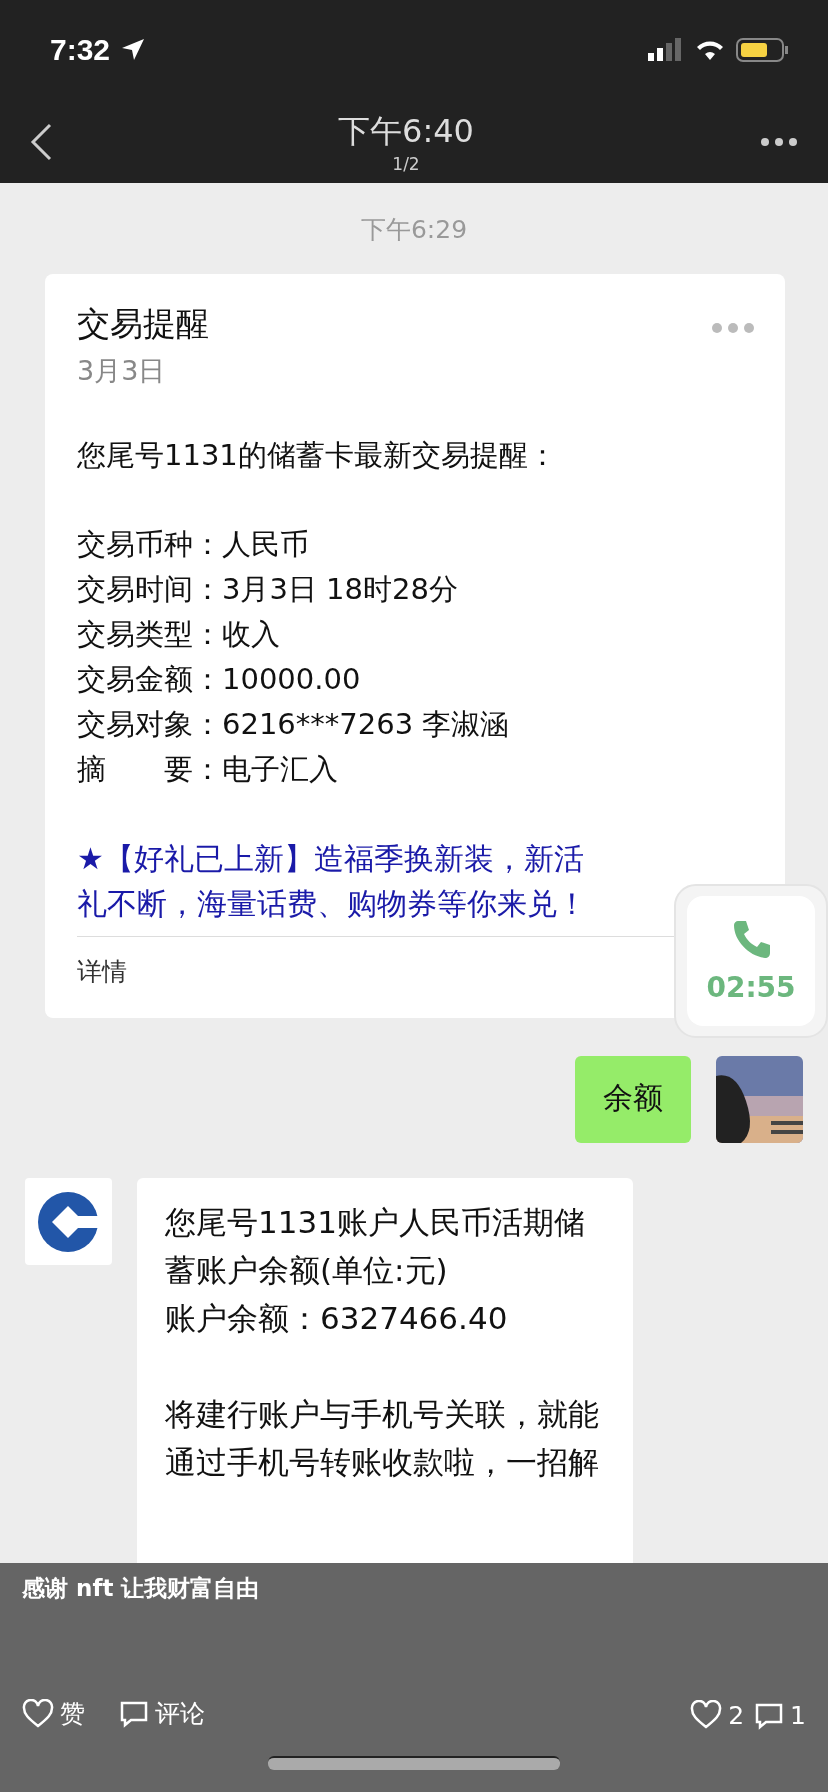  Describe the element at coordinates (121, 371) in the screenshot. I see `card-date: 3月3日` at that location.